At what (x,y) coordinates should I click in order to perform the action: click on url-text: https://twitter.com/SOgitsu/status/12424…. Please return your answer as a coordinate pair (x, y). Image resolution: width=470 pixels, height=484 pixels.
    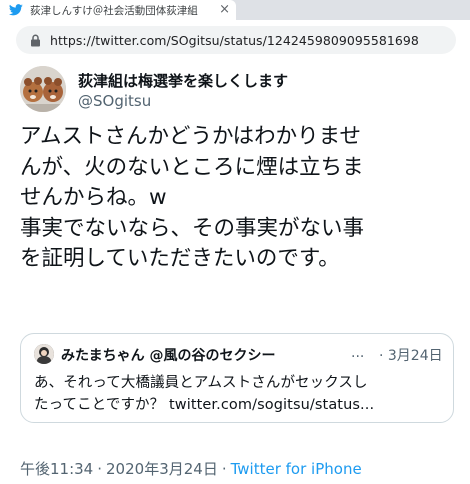
    Looking at the image, I should click on (234, 40).